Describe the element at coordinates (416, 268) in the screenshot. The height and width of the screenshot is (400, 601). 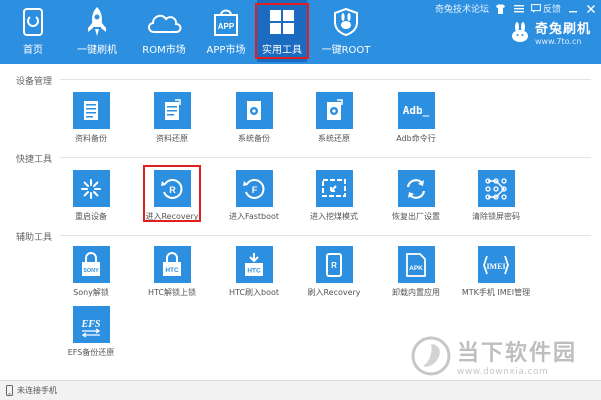
I see `apk-icon-text: APK` at that location.